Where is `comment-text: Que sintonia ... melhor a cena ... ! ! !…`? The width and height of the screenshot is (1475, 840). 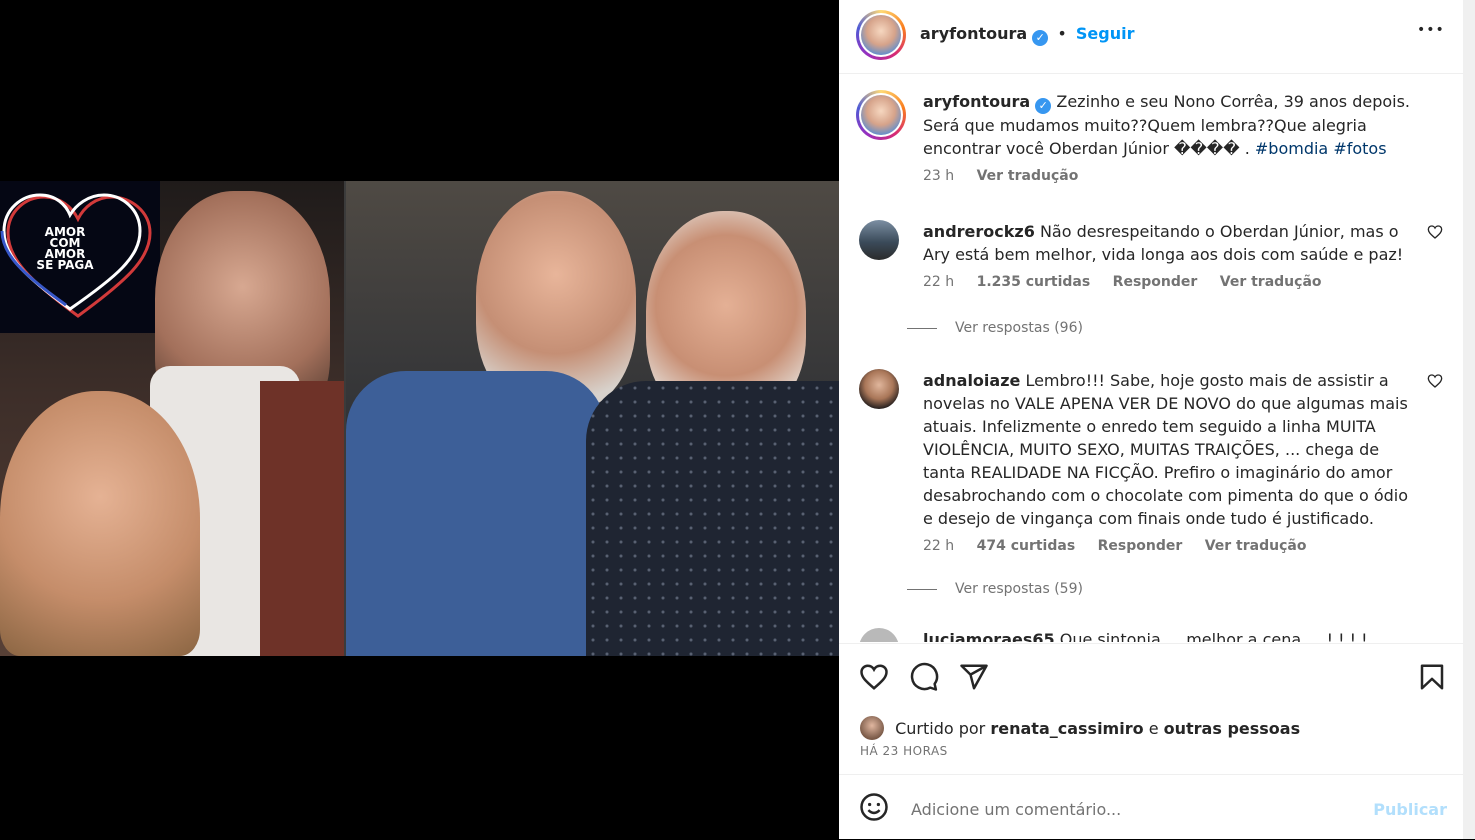 comment-text: Que sintonia ... melhor a cena ... ! ! !… is located at coordinates (1213, 636).